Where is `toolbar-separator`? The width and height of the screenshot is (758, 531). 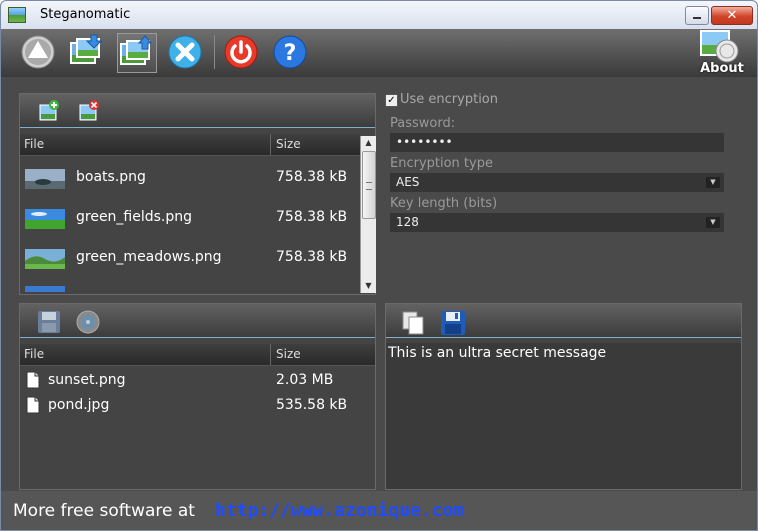
toolbar-separator is located at coordinates (214, 52).